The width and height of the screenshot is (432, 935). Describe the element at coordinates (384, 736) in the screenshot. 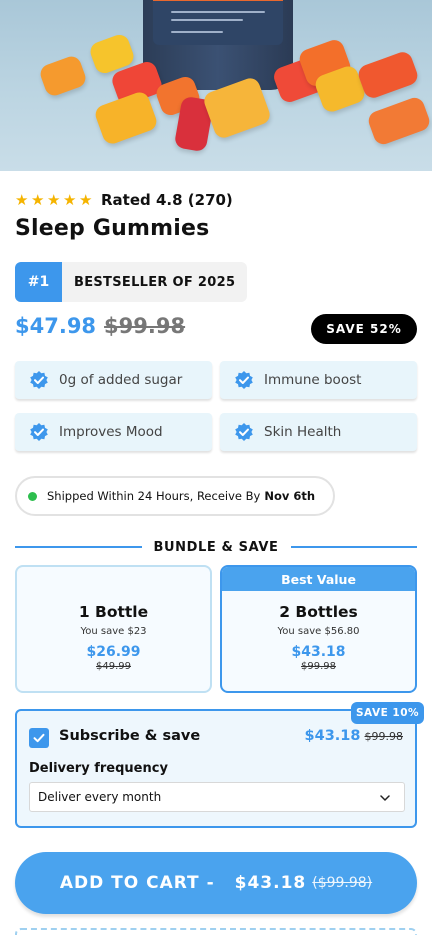

I see `subscribe-old-price: $99.98` at that location.